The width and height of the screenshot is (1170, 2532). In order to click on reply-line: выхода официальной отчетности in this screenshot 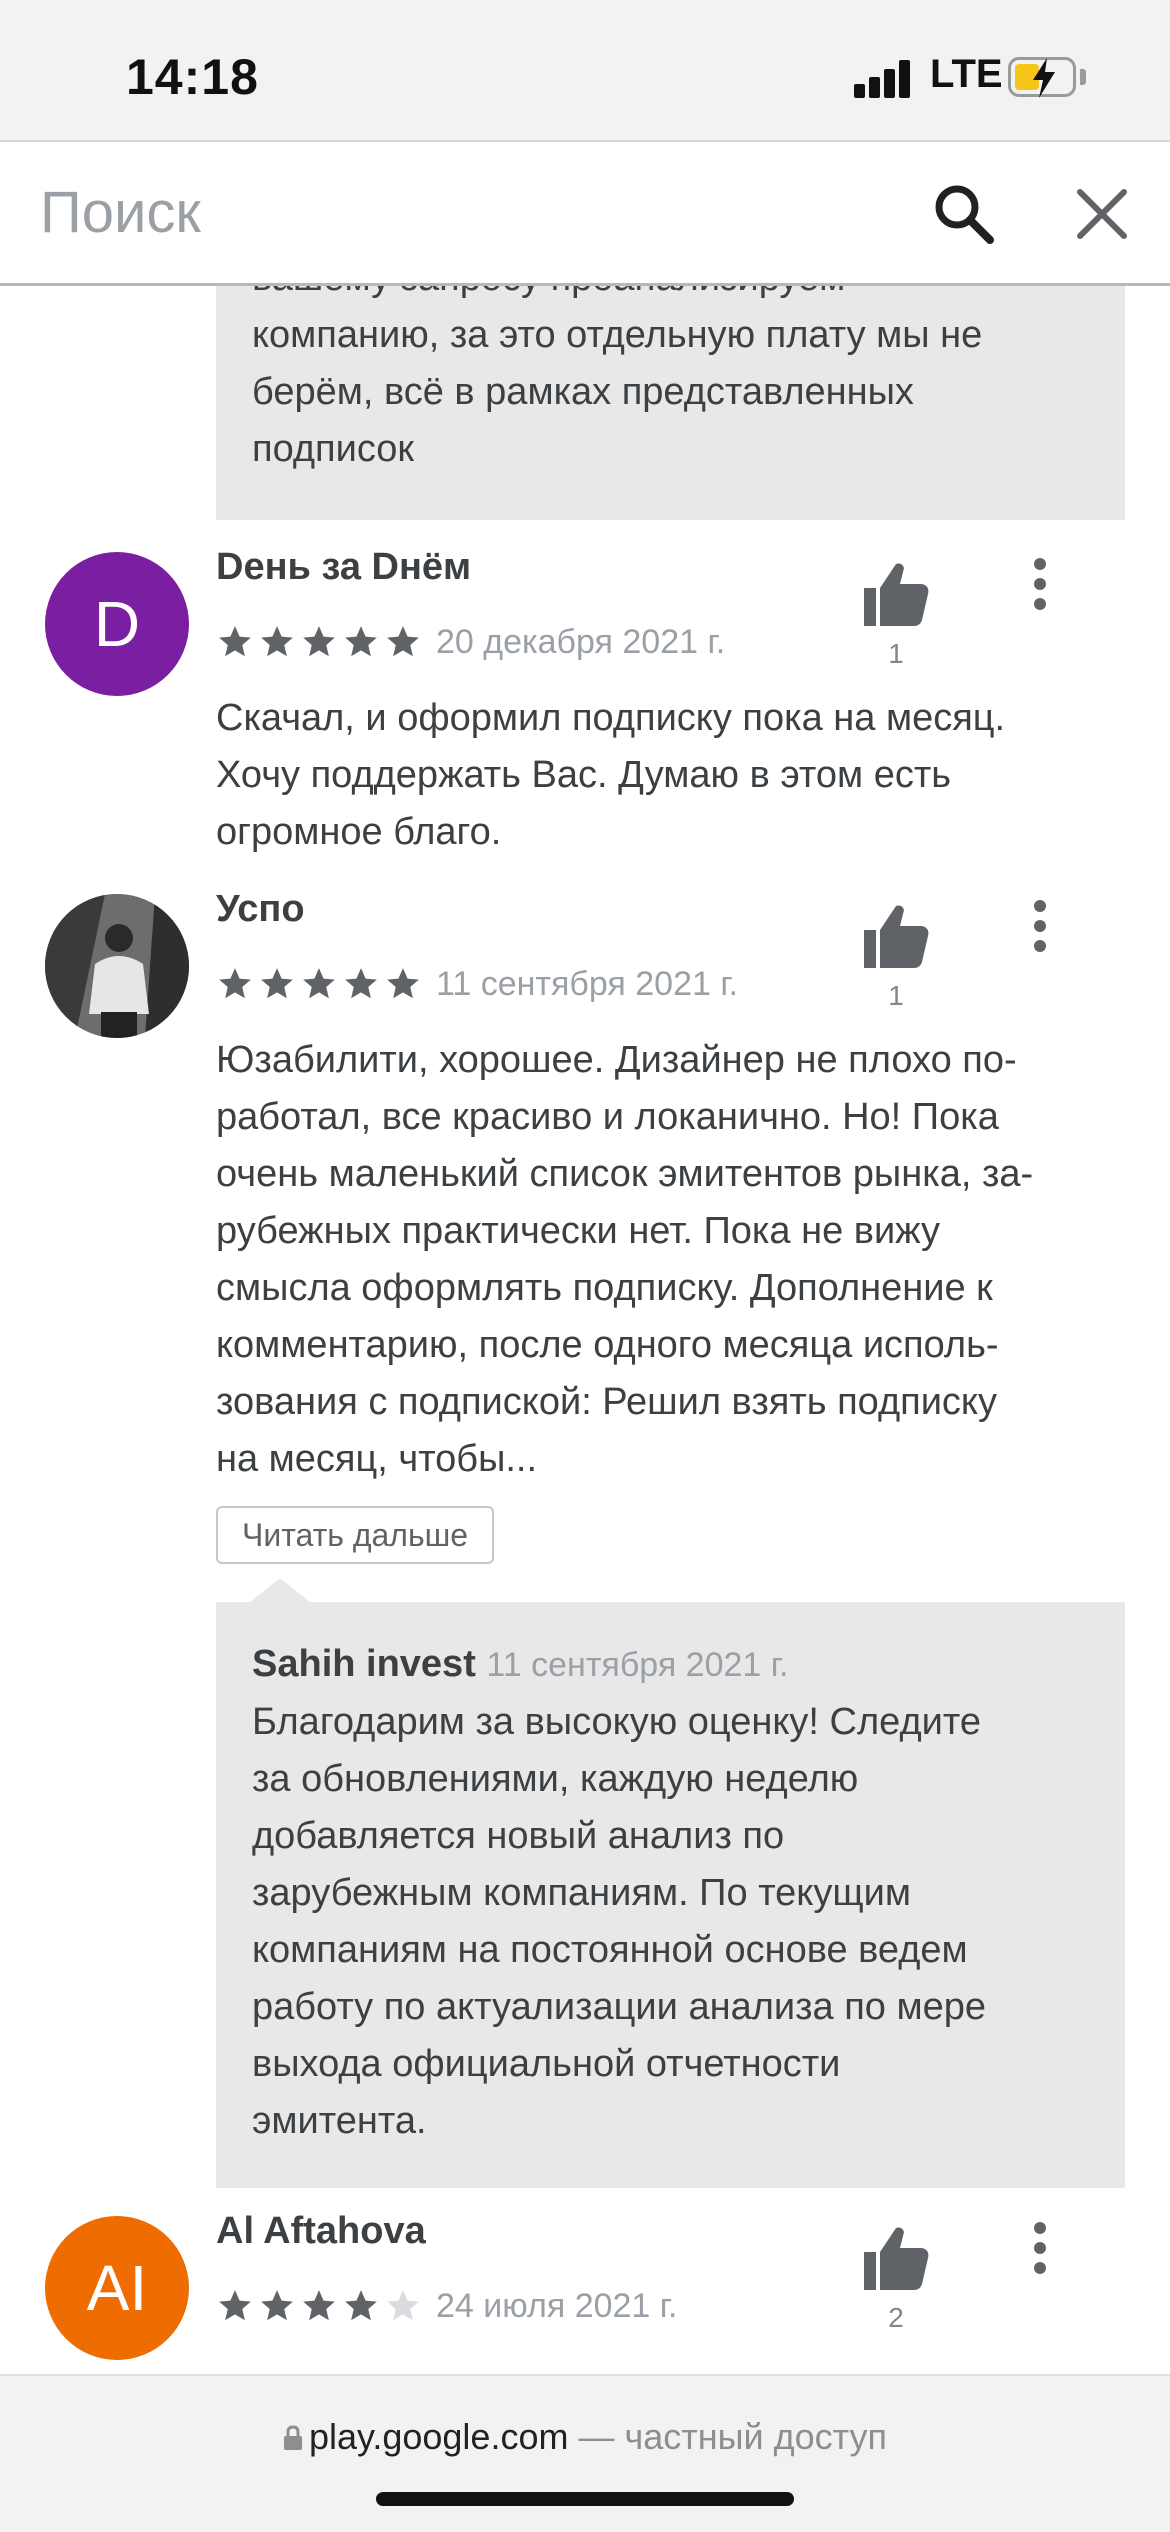, I will do `click(546, 2064)`.